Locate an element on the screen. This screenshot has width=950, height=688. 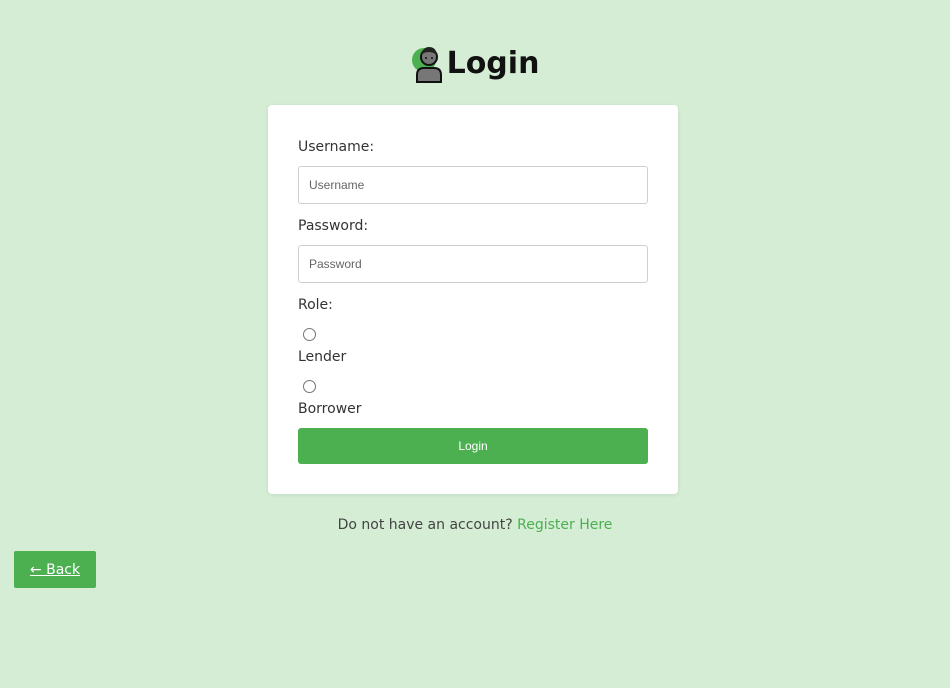
page-title: Login is located at coordinates (493, 63).